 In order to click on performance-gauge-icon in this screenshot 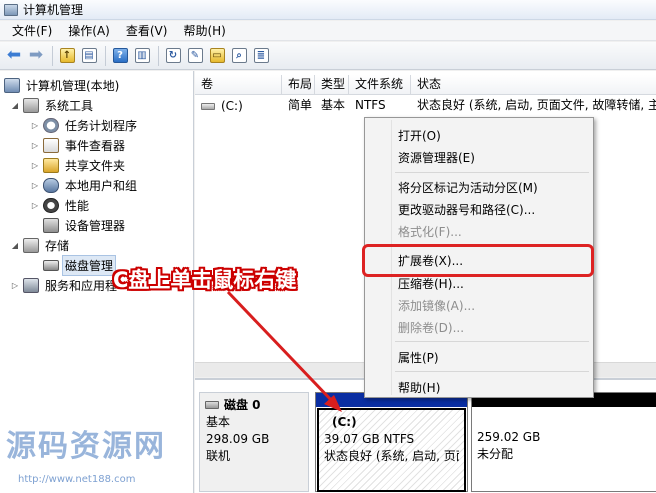, I will do `click(51, 205)`.